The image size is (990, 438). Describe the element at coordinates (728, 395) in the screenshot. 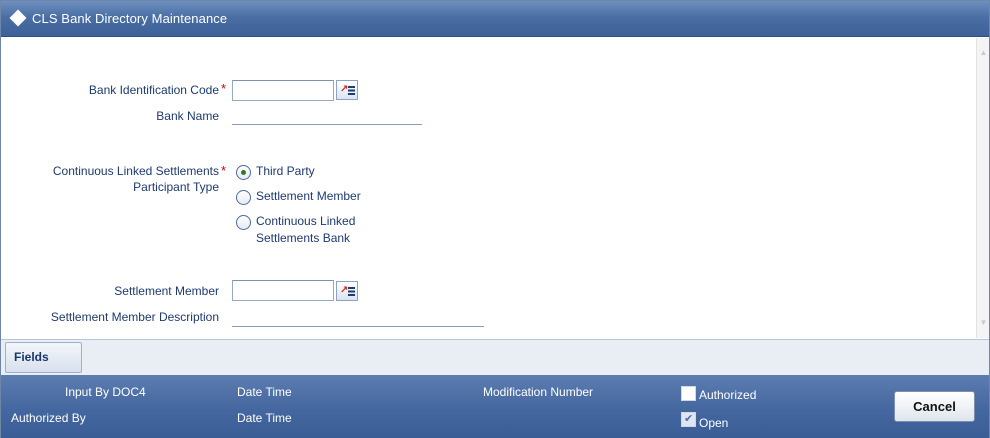

I see `authorized-label: Authorized` at that location.